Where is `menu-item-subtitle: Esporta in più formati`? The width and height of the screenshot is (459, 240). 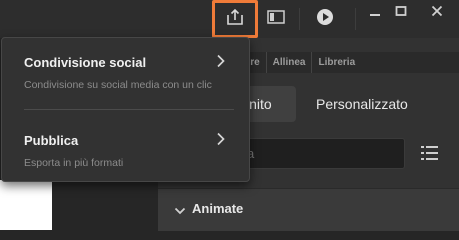
menu-item-subtitle: Esporta in più formati is located at coordinates (74, 163).